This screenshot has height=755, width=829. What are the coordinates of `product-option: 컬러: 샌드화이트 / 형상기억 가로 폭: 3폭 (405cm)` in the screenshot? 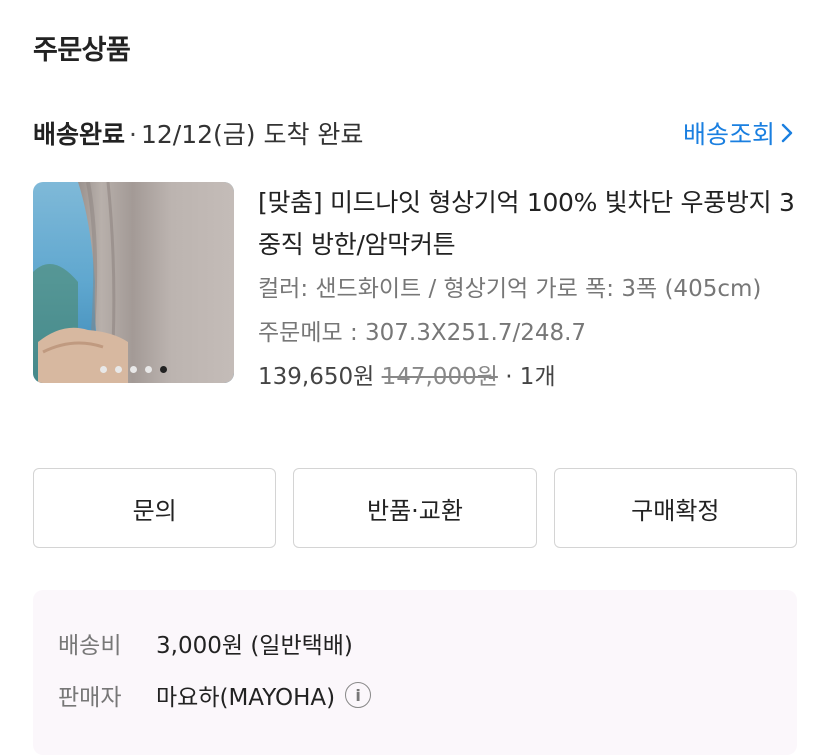 It's located at (510, 289).